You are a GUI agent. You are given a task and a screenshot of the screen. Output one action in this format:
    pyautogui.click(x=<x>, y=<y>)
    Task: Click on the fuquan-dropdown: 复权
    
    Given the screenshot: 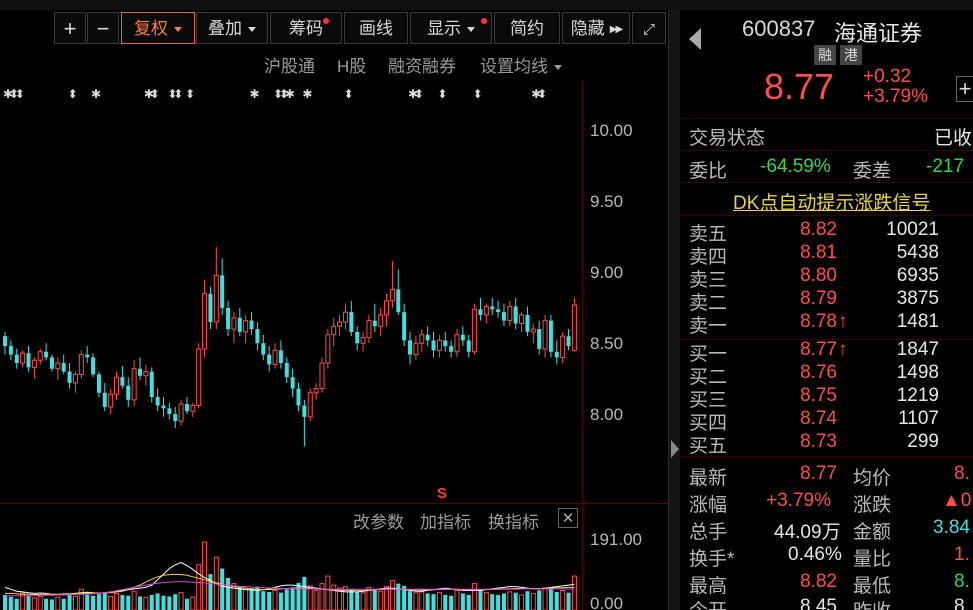 What is the action you would take?
    pyautogui.click(x=158, y=28)
    